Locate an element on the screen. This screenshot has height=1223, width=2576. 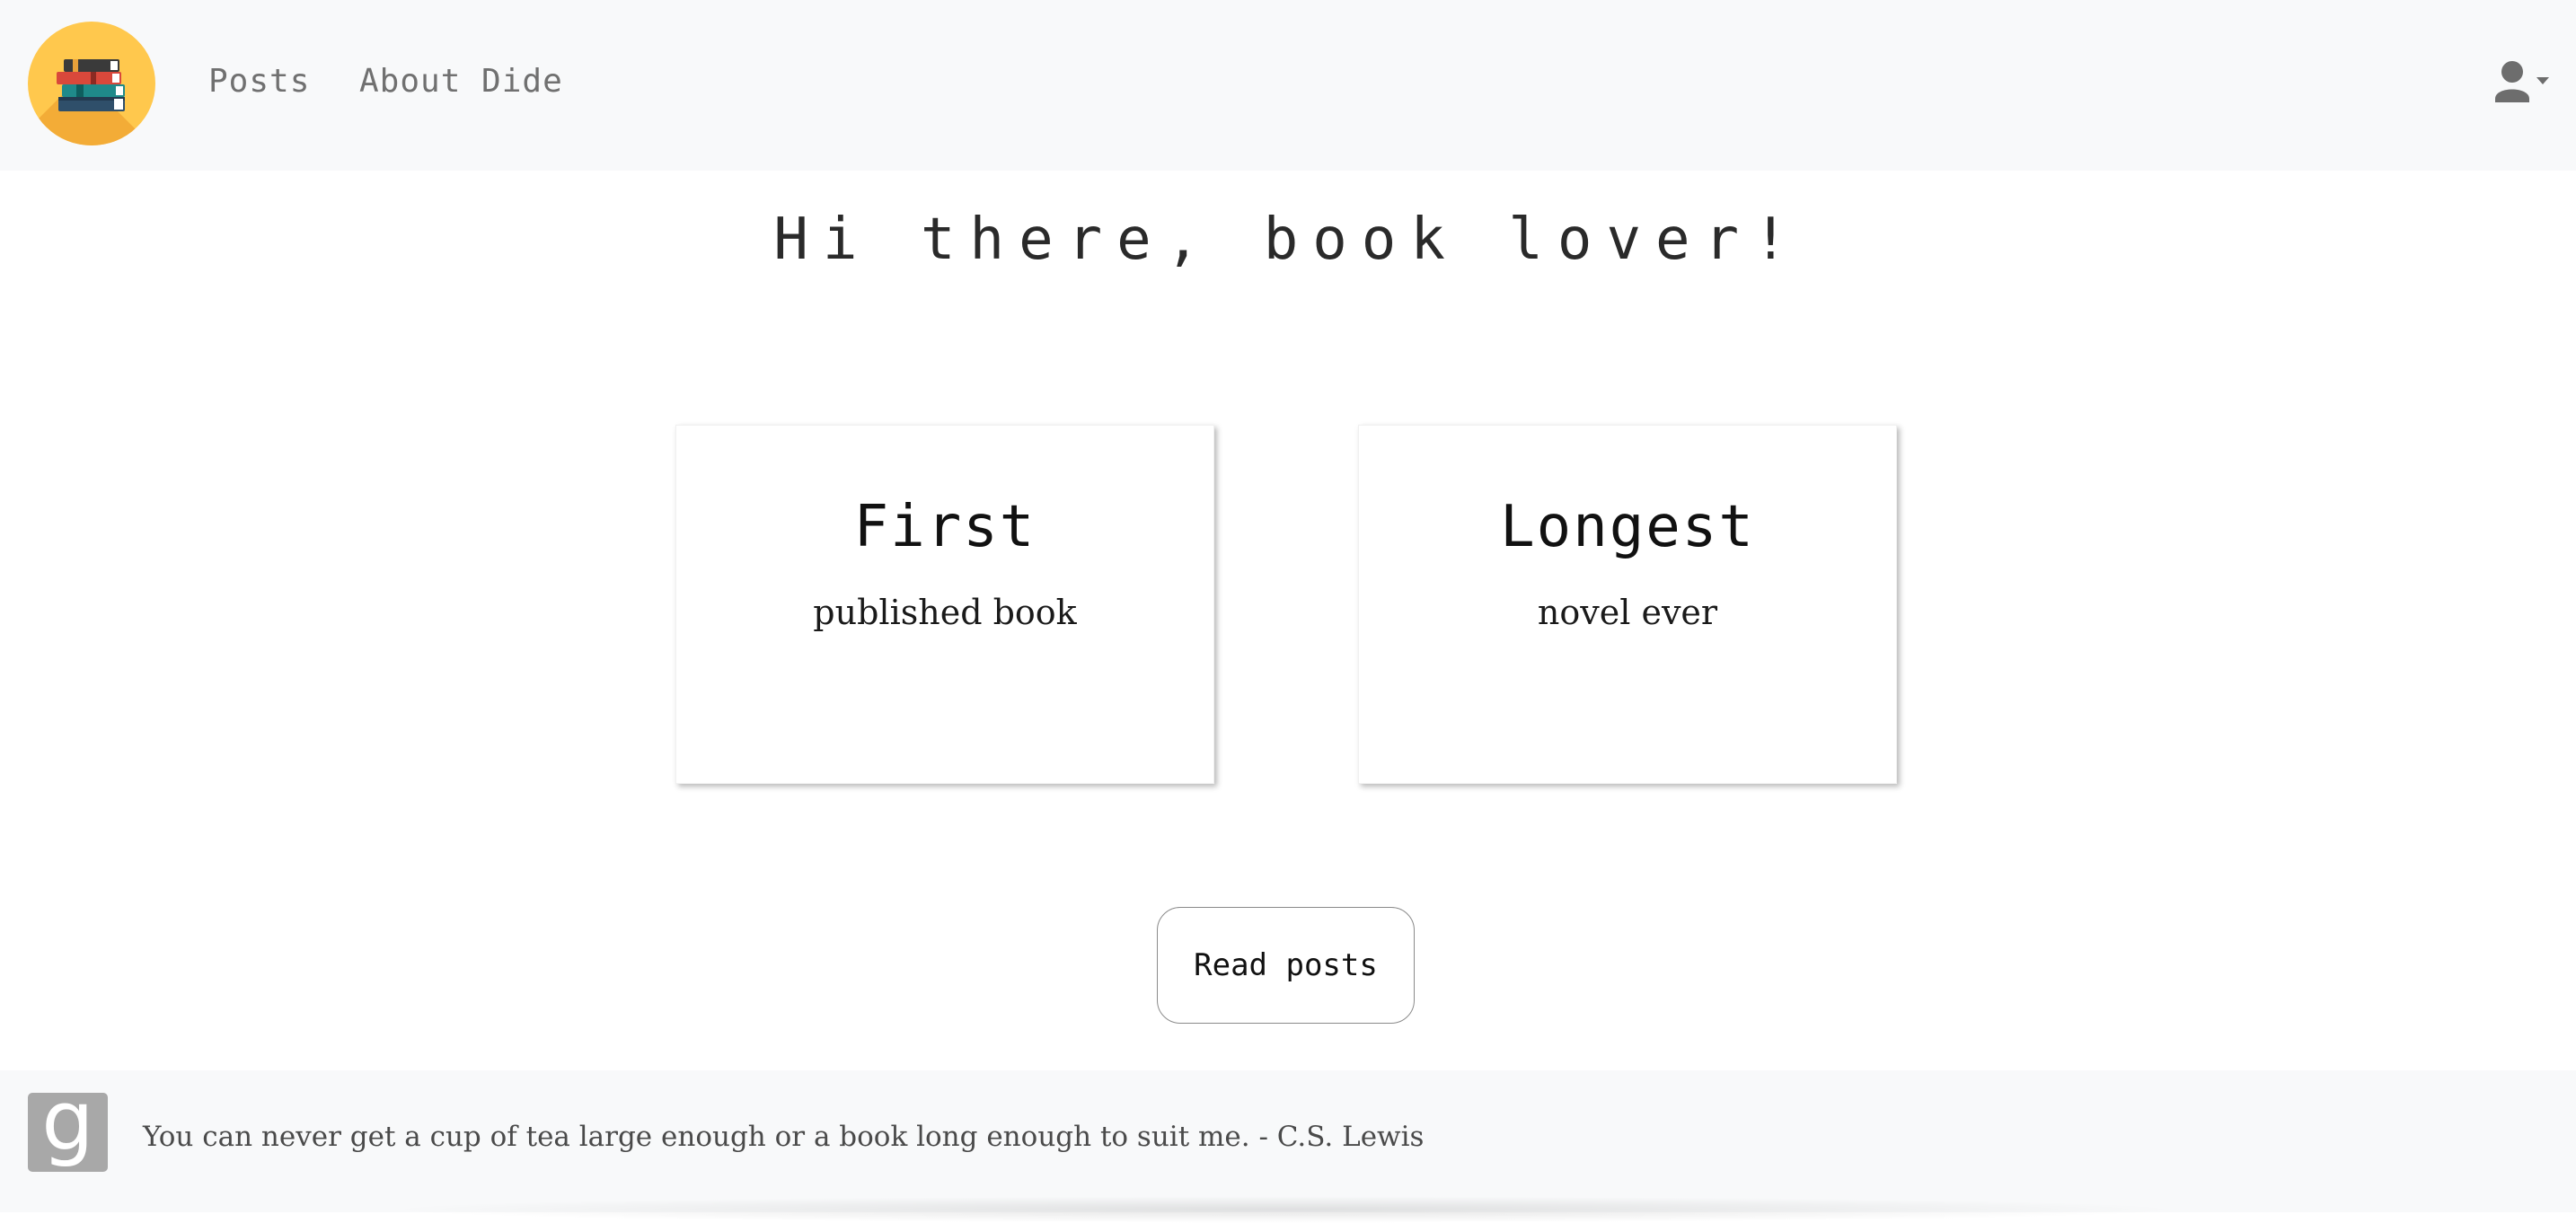
fact-card-longest: Longest novel ever is located at coordinates (1627, 604).